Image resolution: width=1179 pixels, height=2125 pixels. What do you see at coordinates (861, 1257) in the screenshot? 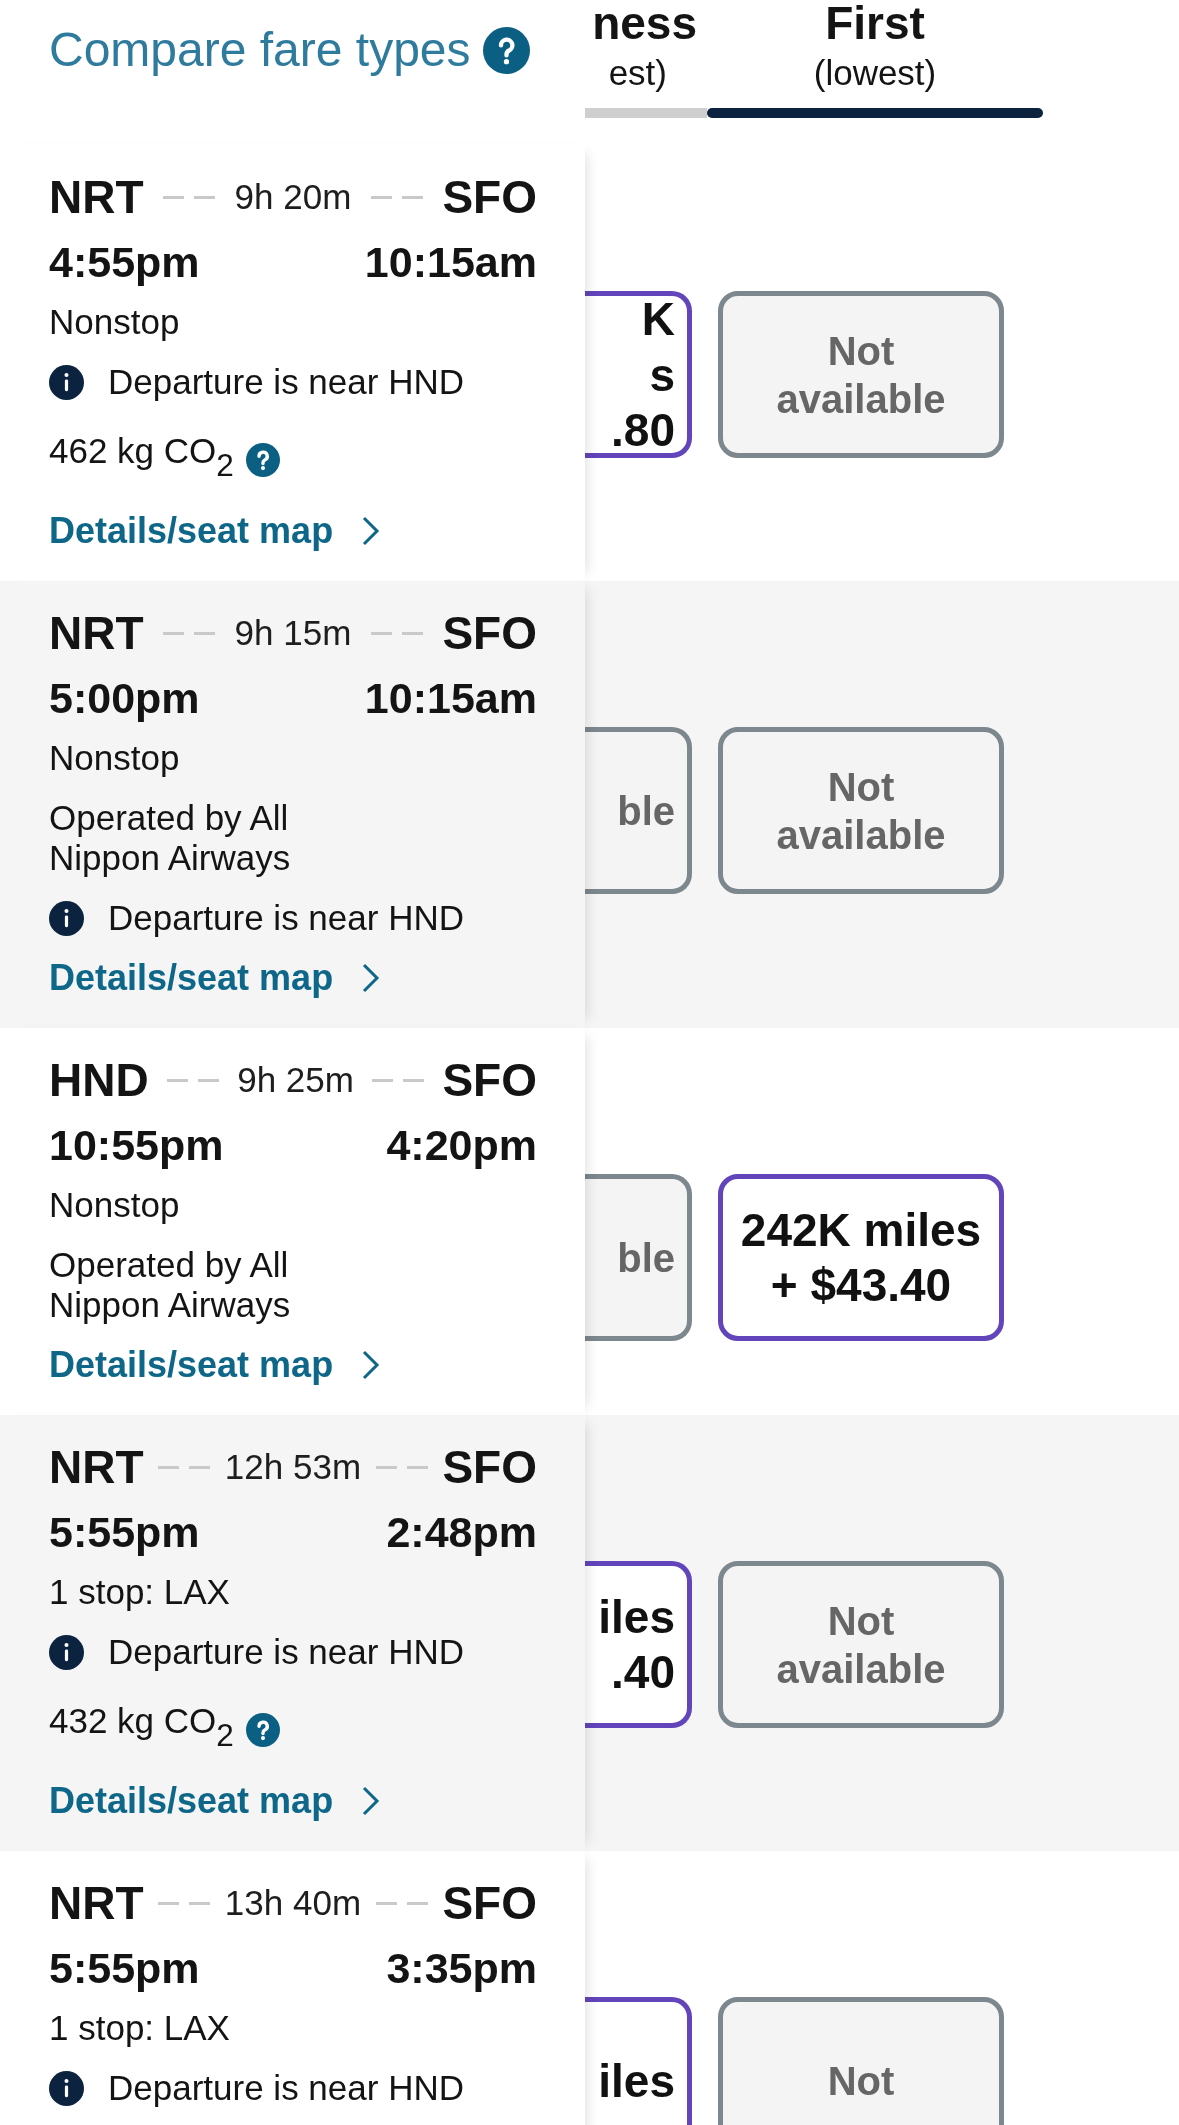
I see `fare-button: 242K miles + $43.40` at bounding box center [861, 1257].